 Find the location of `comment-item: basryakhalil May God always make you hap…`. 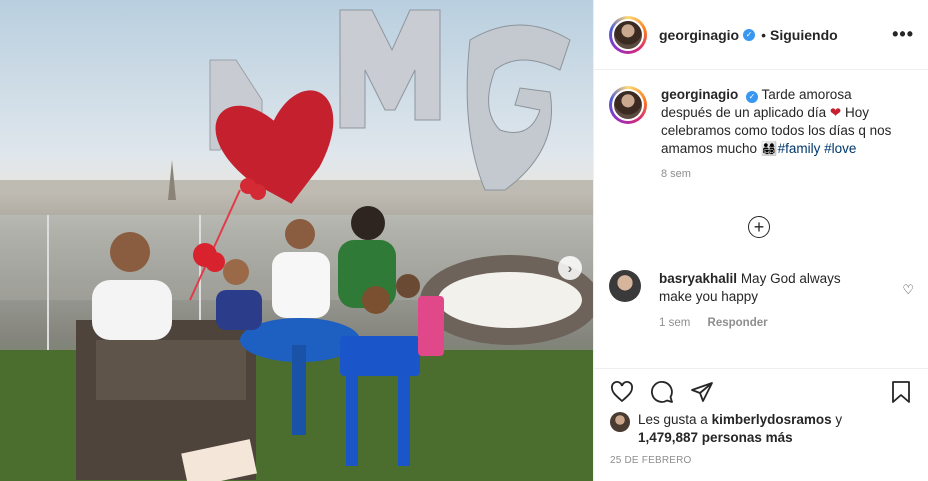

comment-item: basryakhalil May God always make you hap… is located at coordinates (761, 301).